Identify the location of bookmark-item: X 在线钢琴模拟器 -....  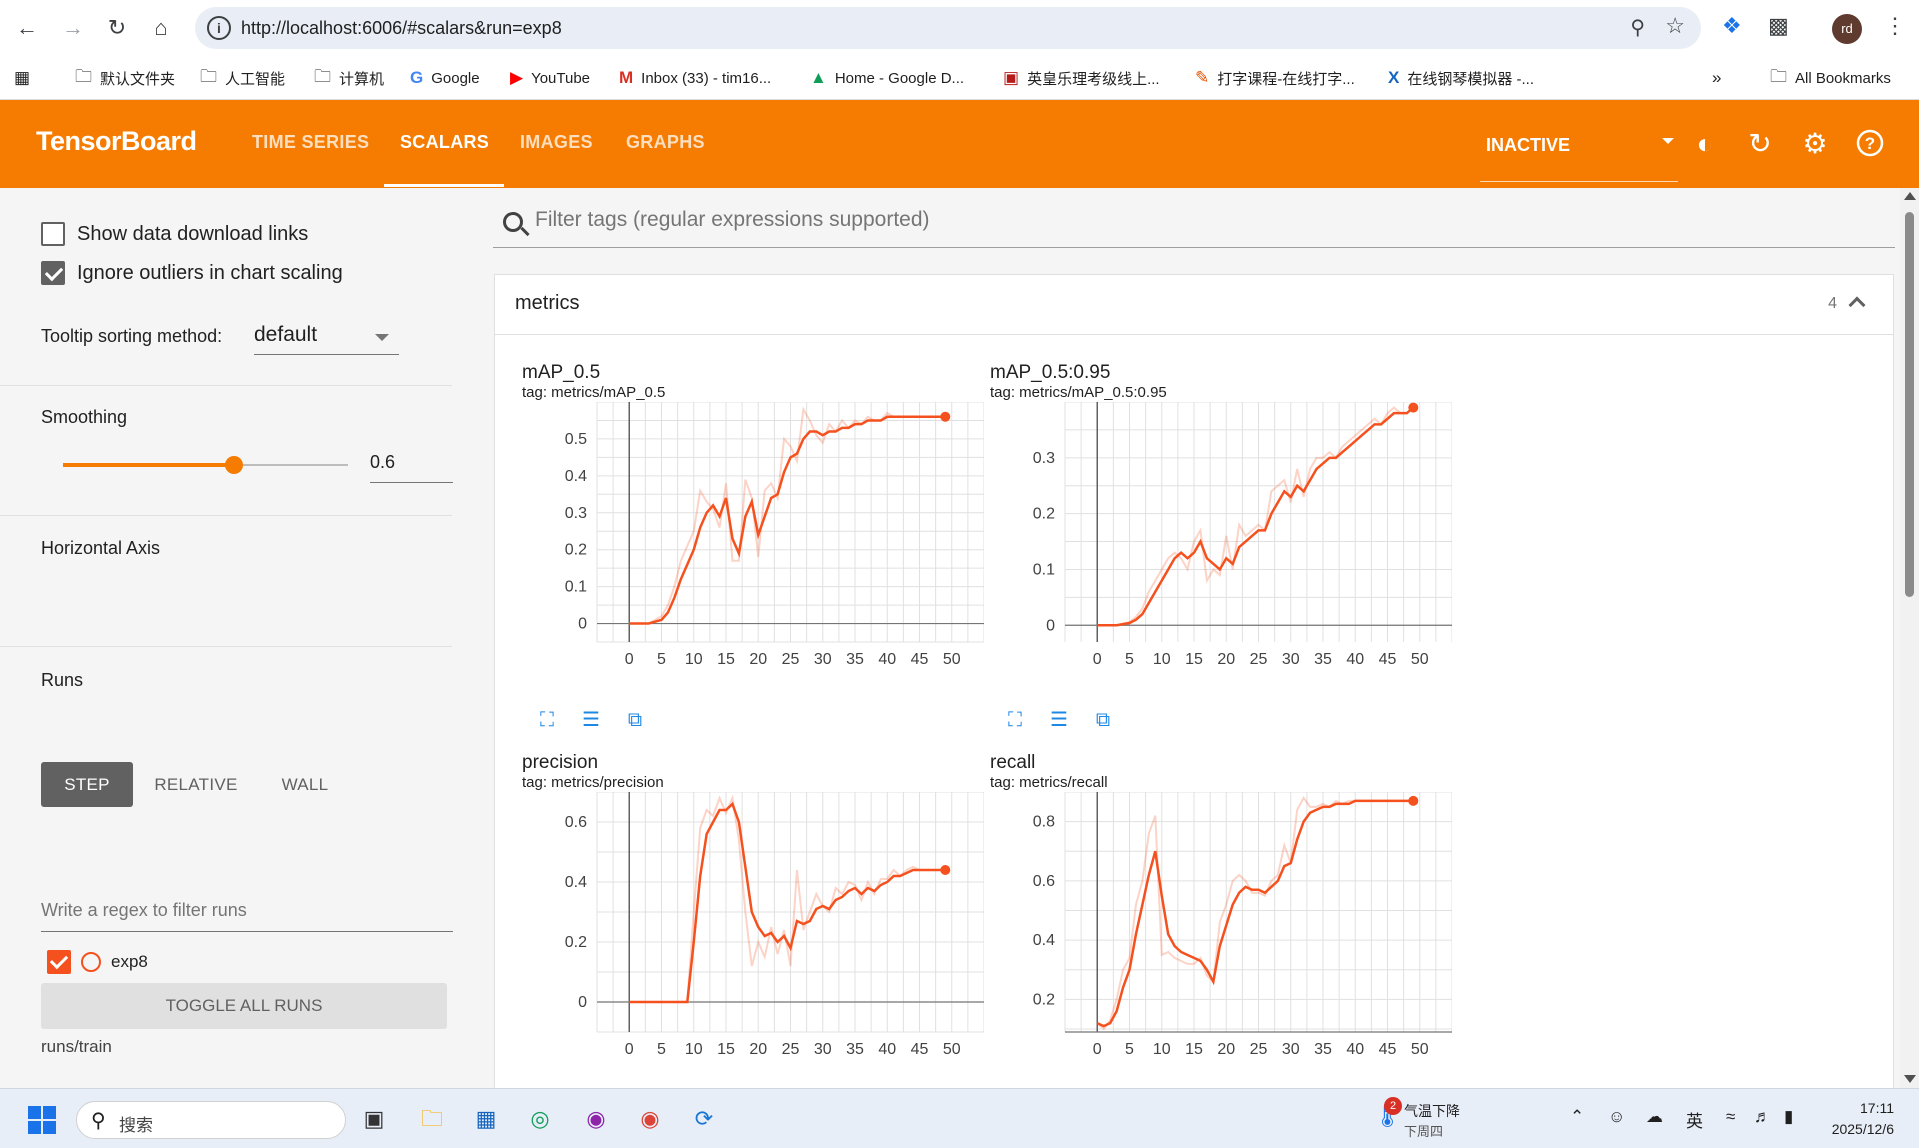
(1461, 78).